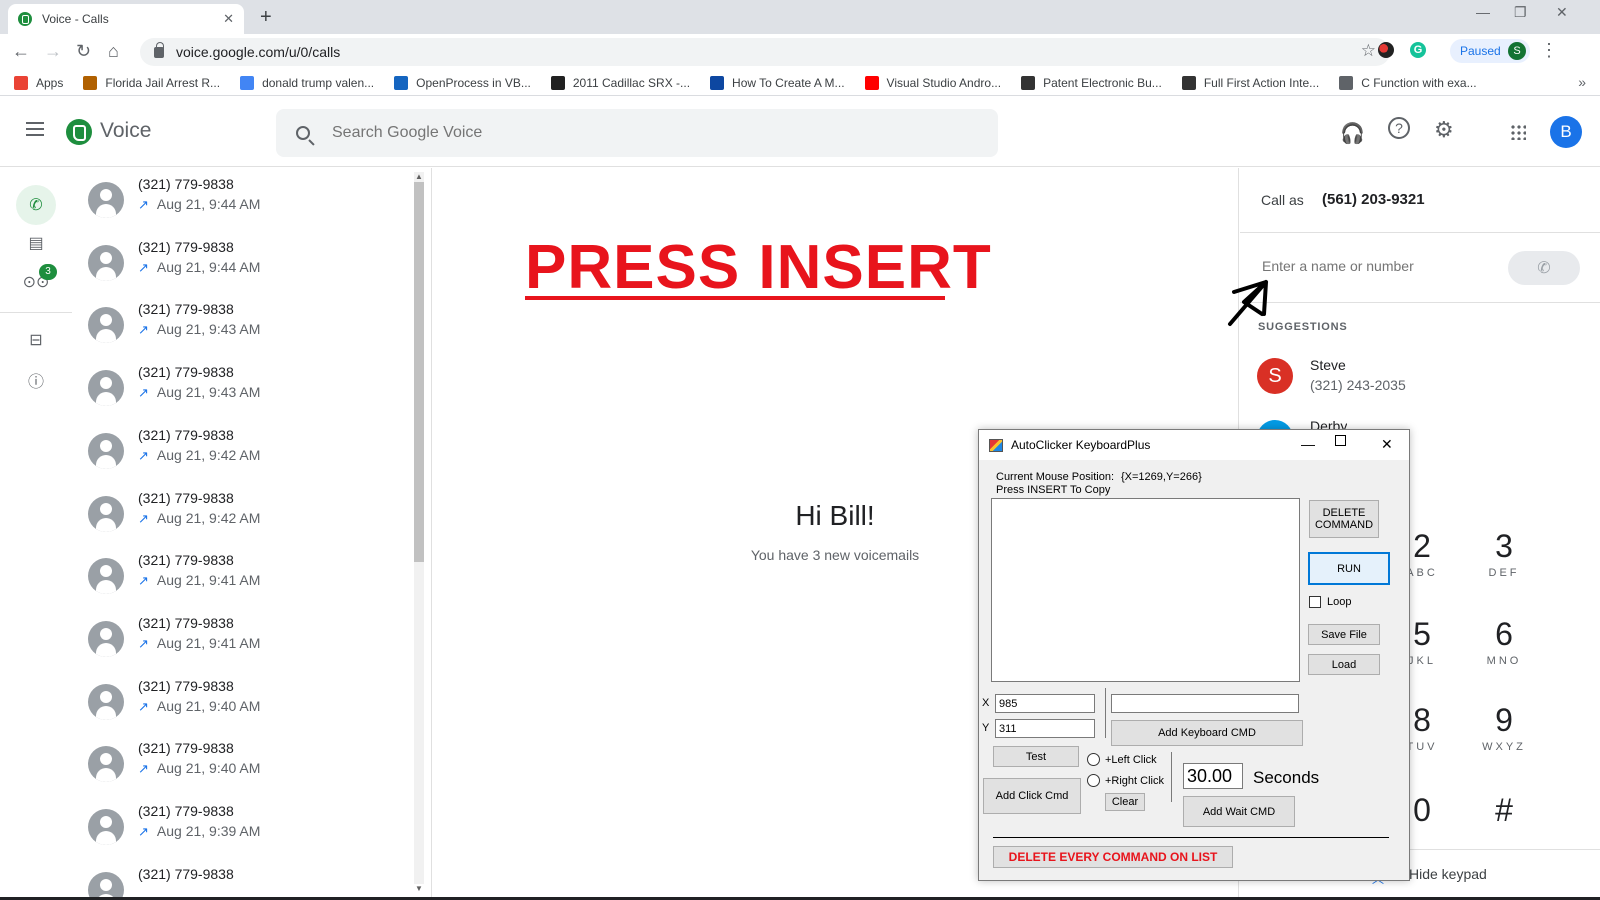  I want to click on restore-icon: ❐, so click(1520, 12).